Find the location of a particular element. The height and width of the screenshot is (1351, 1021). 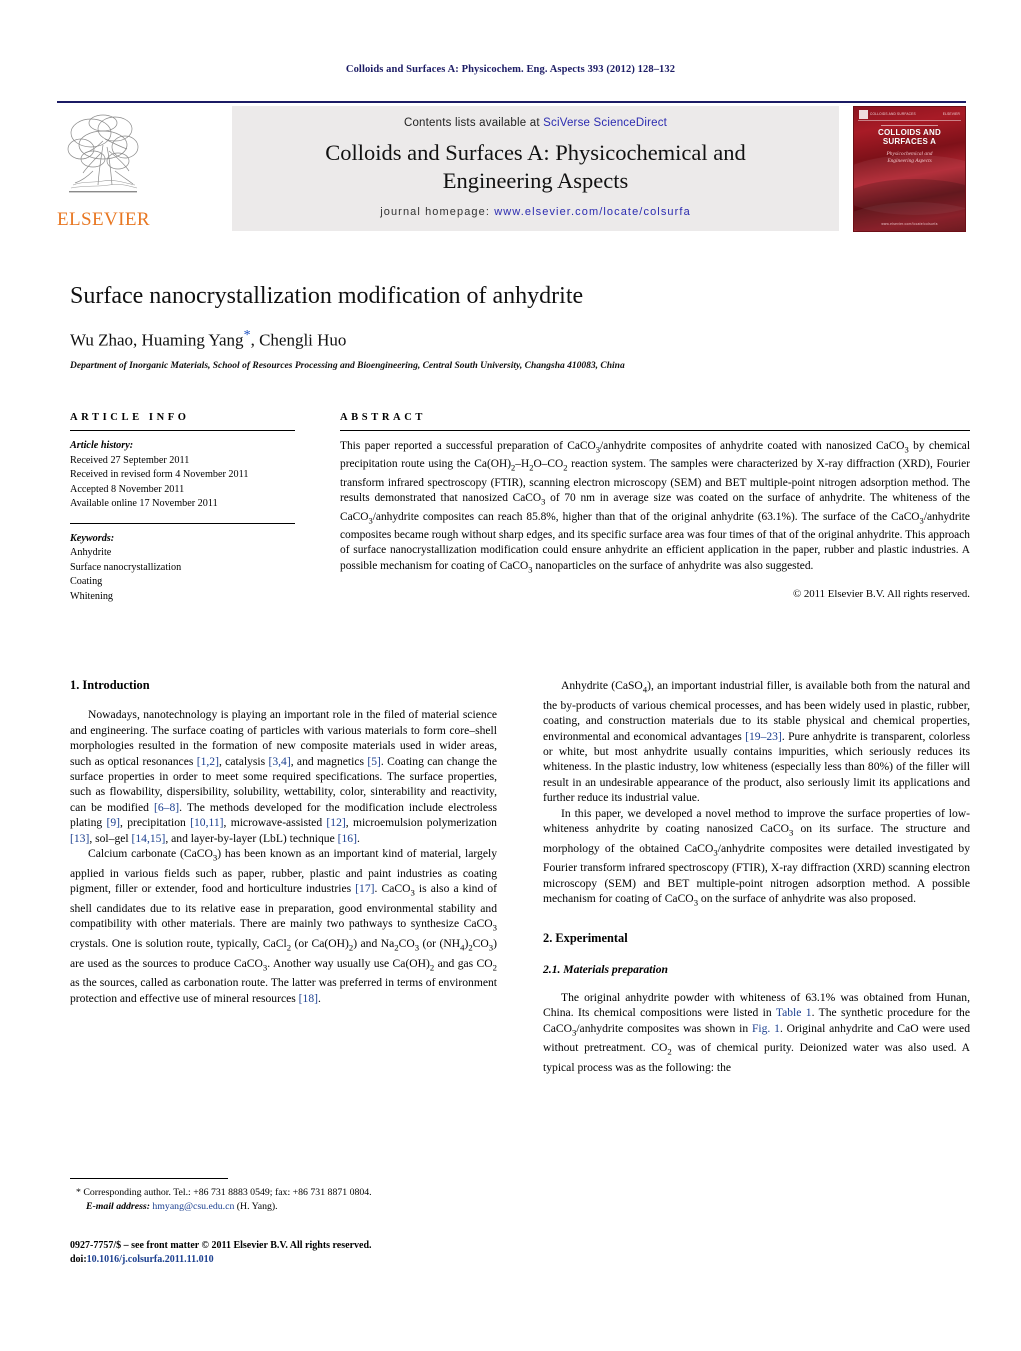

corresponding-author-marker: * is located at coordinates (247, 335).